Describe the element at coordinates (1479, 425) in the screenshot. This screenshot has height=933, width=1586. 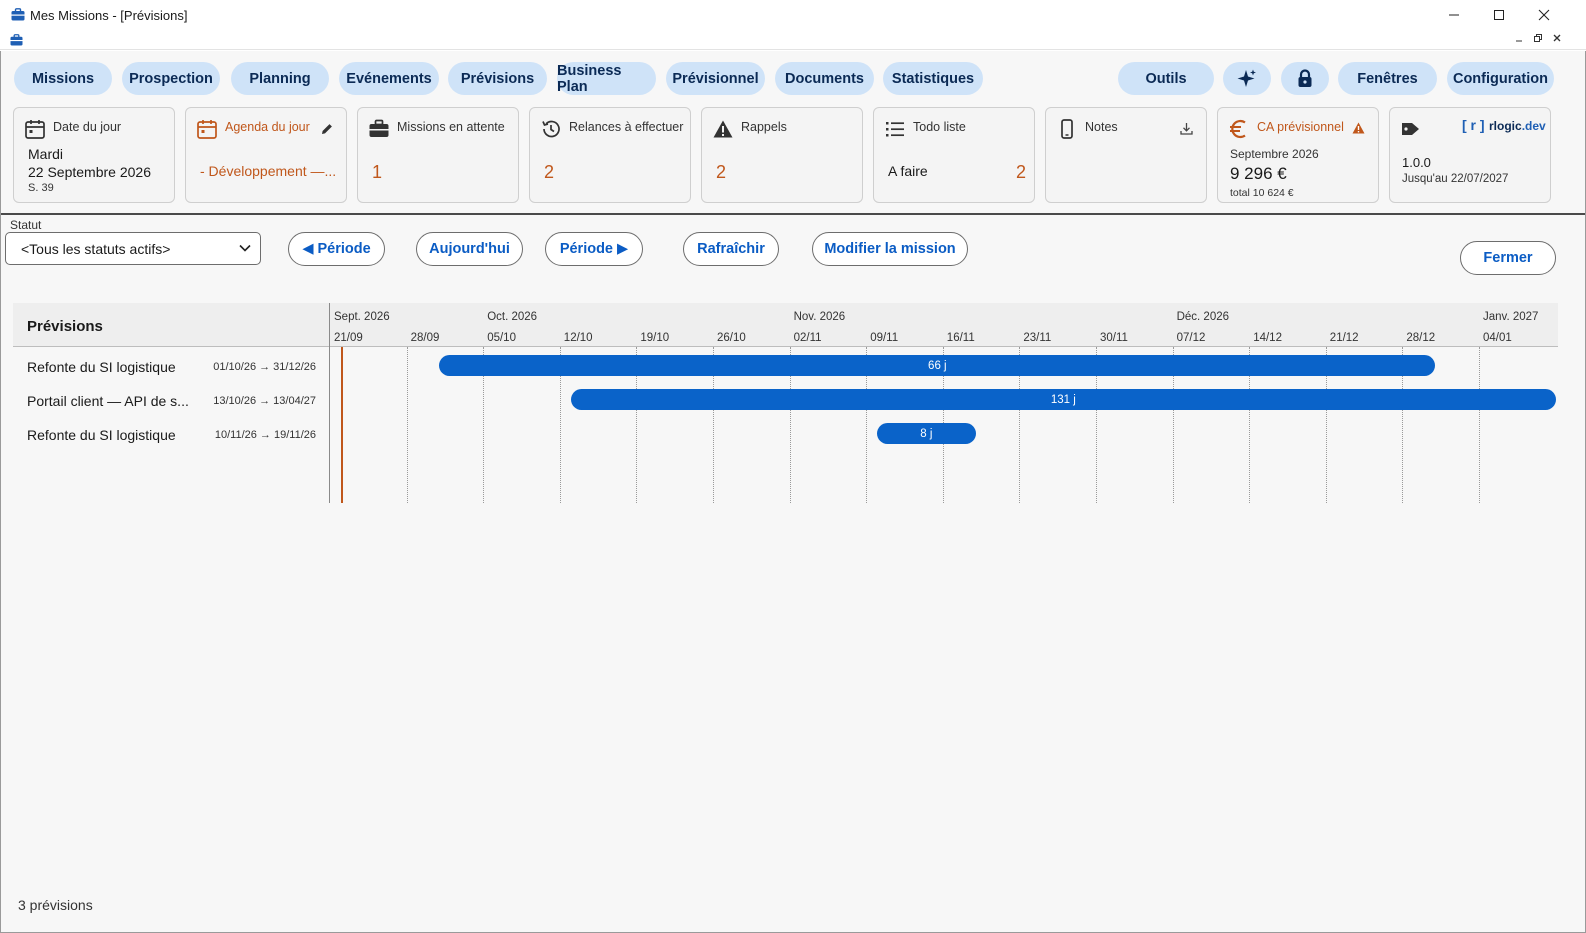
I see `week-gridline` at that location.